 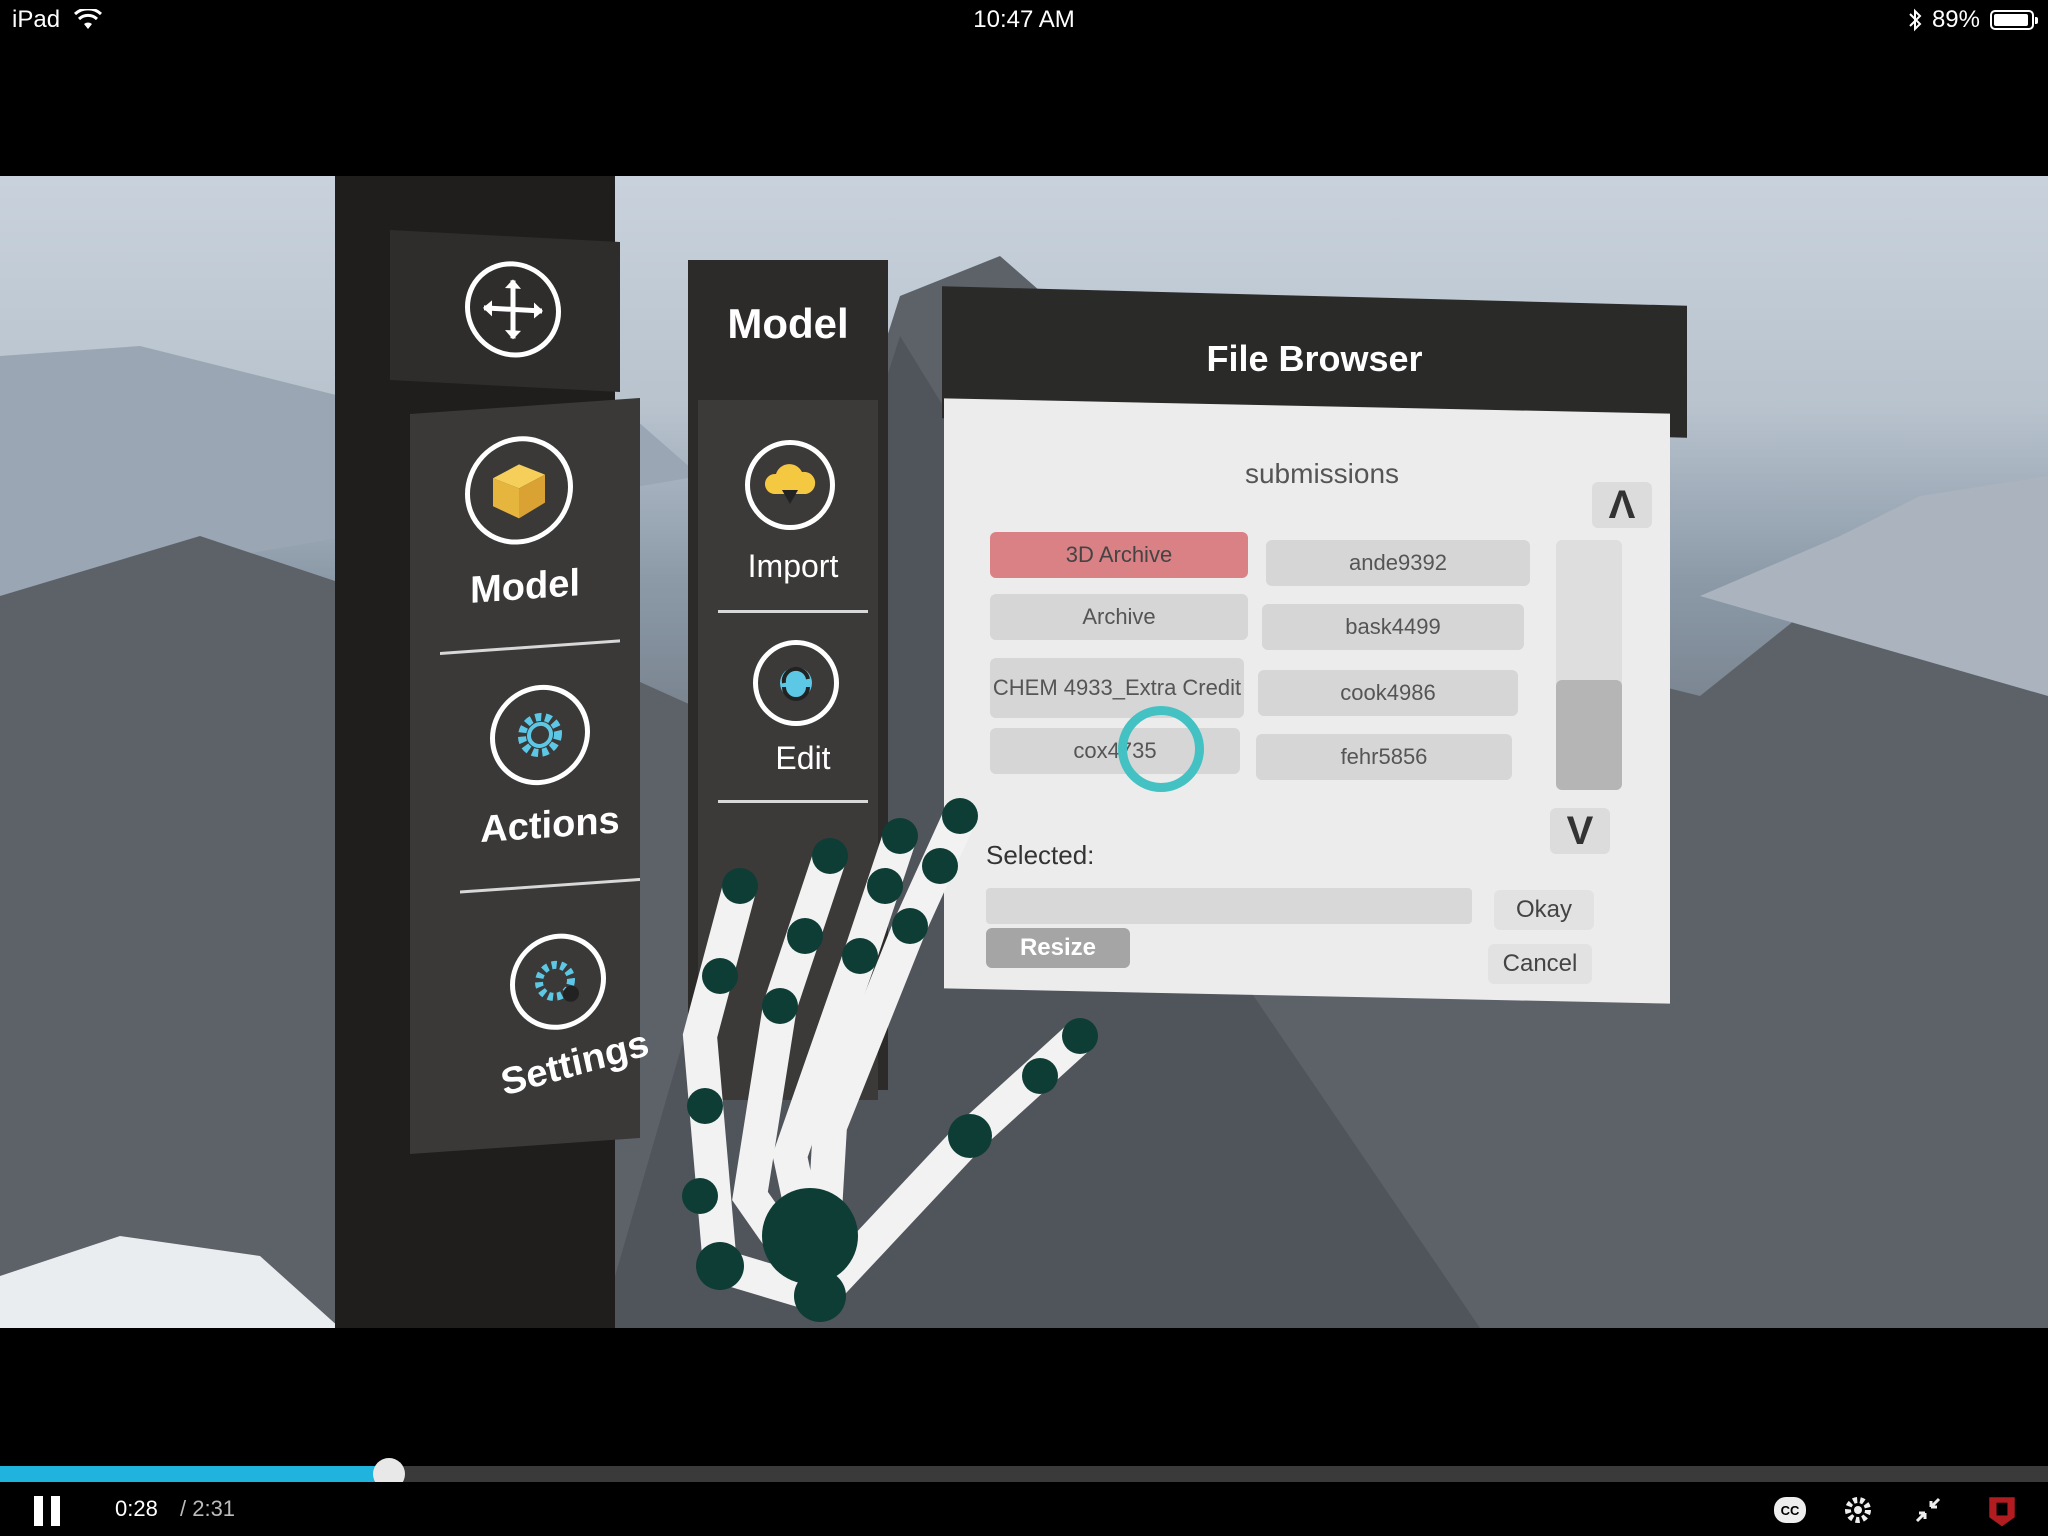 I want to click on okay-button: Okay, so click(x=1544, y=910).